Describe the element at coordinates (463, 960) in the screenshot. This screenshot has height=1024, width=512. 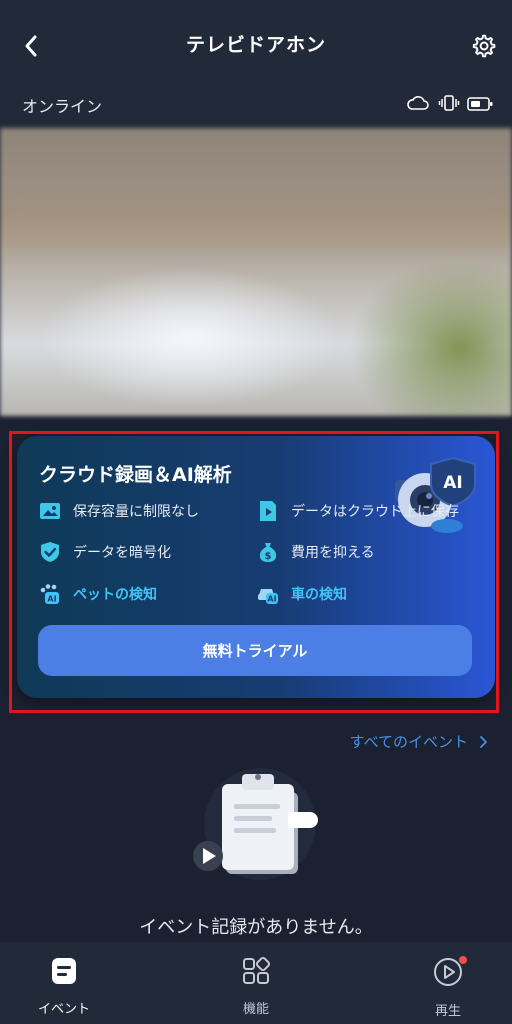
I see `notification-dot` at that location.